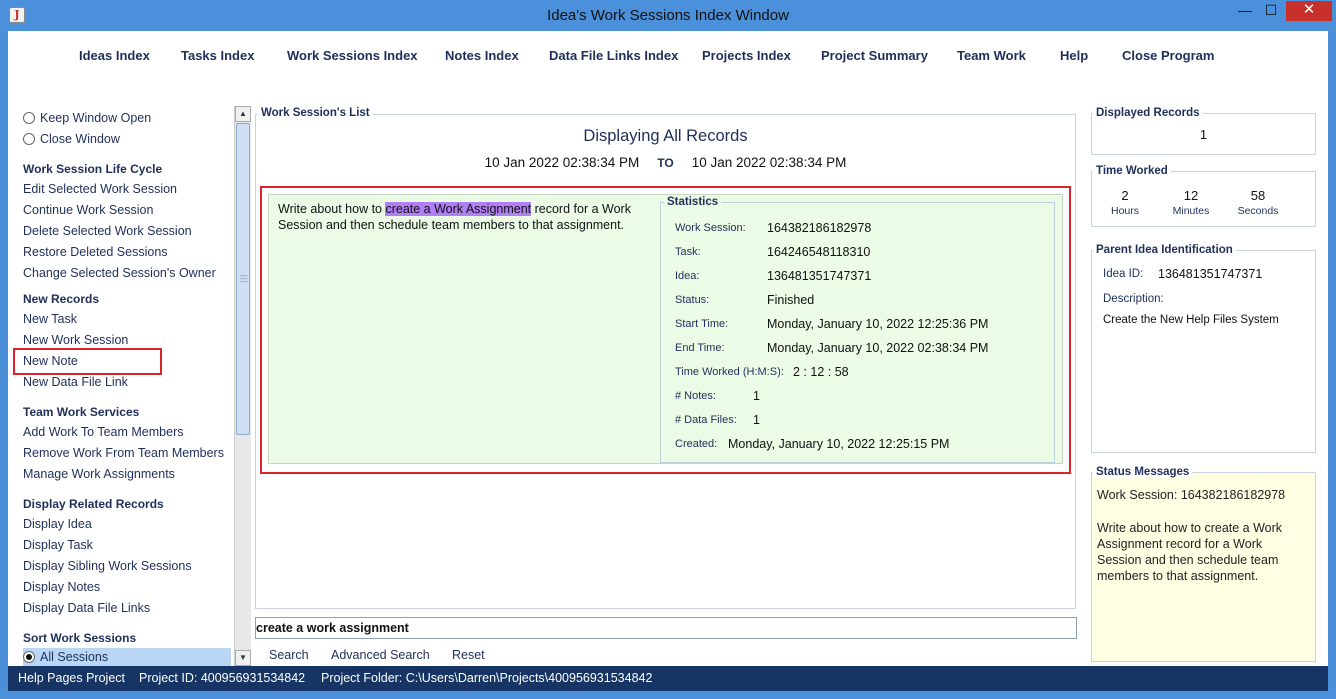 The height and width of the screenshot is (699, 1336). I want to click on stat-status-value: Finished, so click(791, 300).